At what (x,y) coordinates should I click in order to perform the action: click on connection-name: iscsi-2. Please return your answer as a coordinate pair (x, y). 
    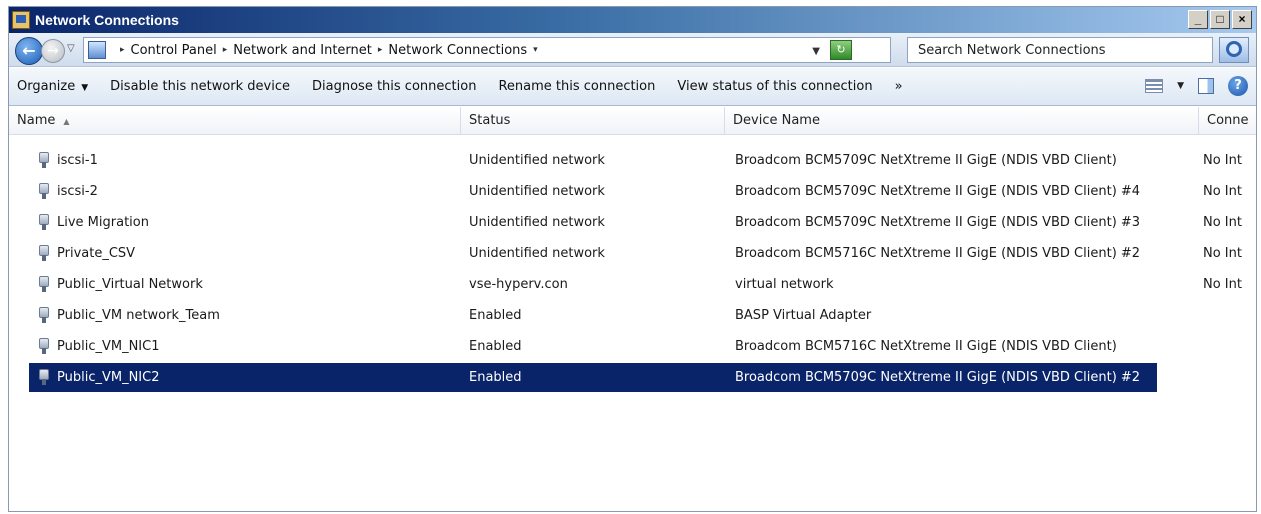
    Looking at the image, I should click on (77, 191).